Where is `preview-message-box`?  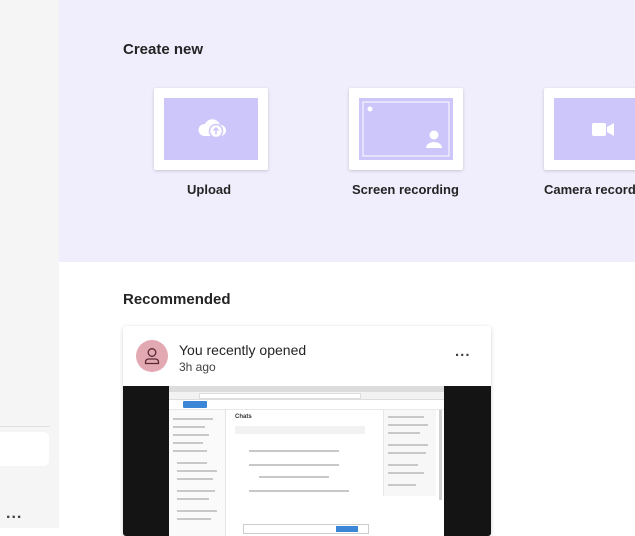
preview-message-box is located at coordinates (306, 529).